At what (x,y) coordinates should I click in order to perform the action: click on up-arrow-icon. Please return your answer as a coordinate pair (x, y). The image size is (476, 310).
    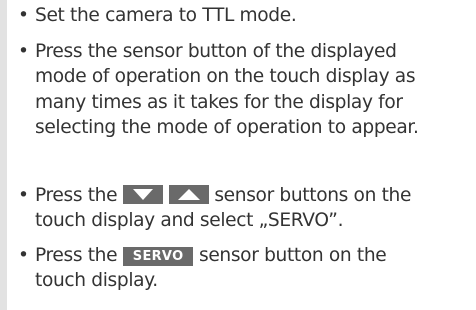
    Looking at the image, I should click on (188, 194).